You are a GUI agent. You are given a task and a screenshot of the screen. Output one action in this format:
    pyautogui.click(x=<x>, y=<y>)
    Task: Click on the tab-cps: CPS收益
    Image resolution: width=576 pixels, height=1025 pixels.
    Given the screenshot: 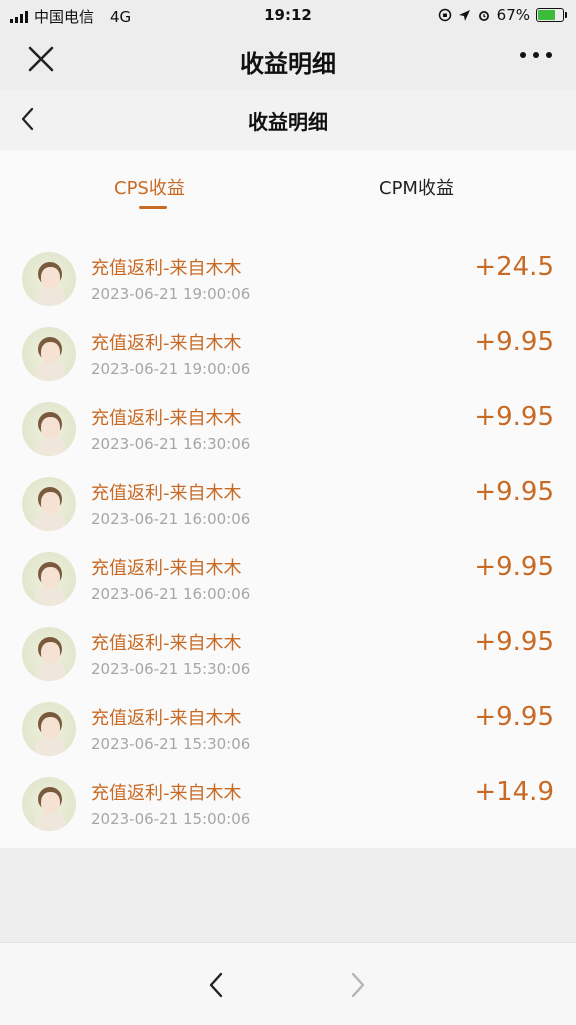 What is the action you would take?
    pyautogui.click(x=149, y=187)
    